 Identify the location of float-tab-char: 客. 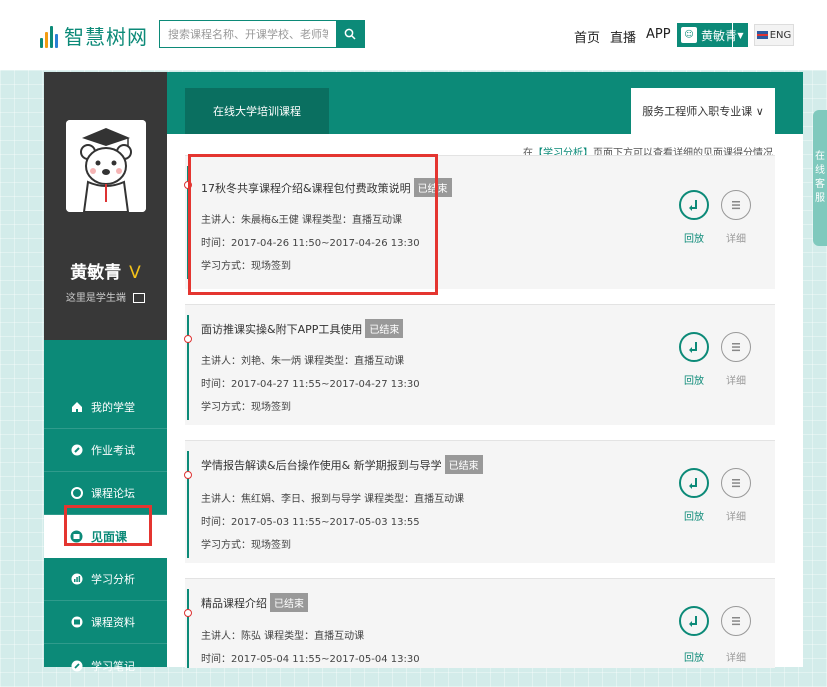
(820, 184).